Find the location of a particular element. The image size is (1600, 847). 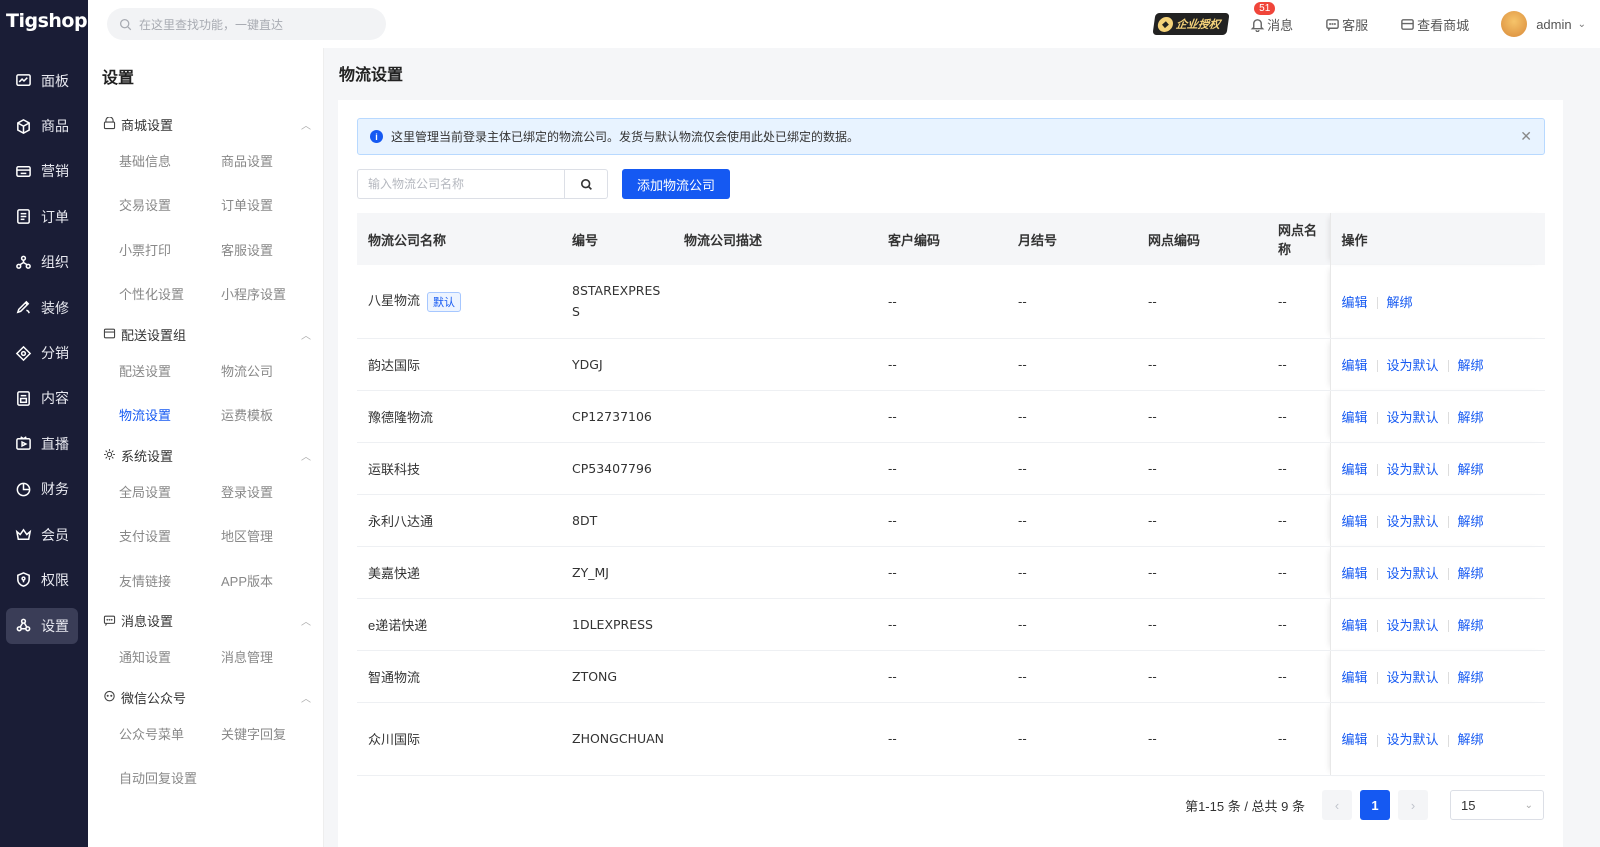

nav-item-box: 商品 is located at coordinates (44, 125).